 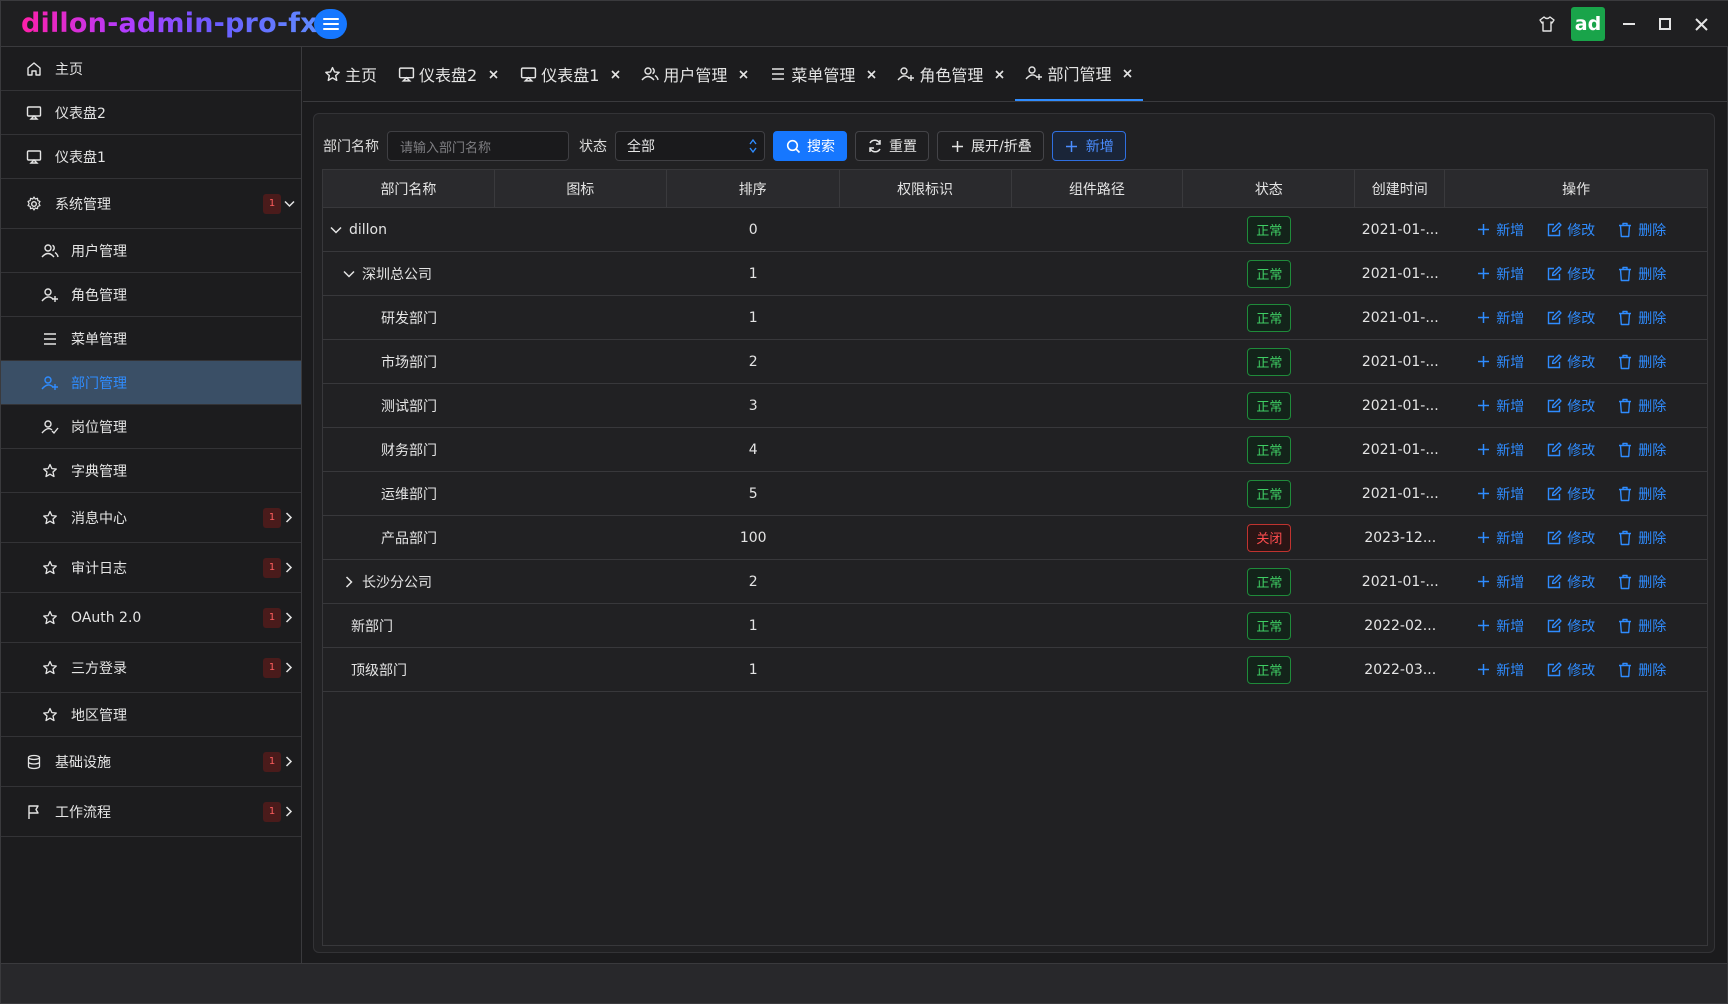 What do you see at coordinates (823, 74) in the screenshot?
I see `tab-menus: 菜单管理` at bounding box center [823, 74].